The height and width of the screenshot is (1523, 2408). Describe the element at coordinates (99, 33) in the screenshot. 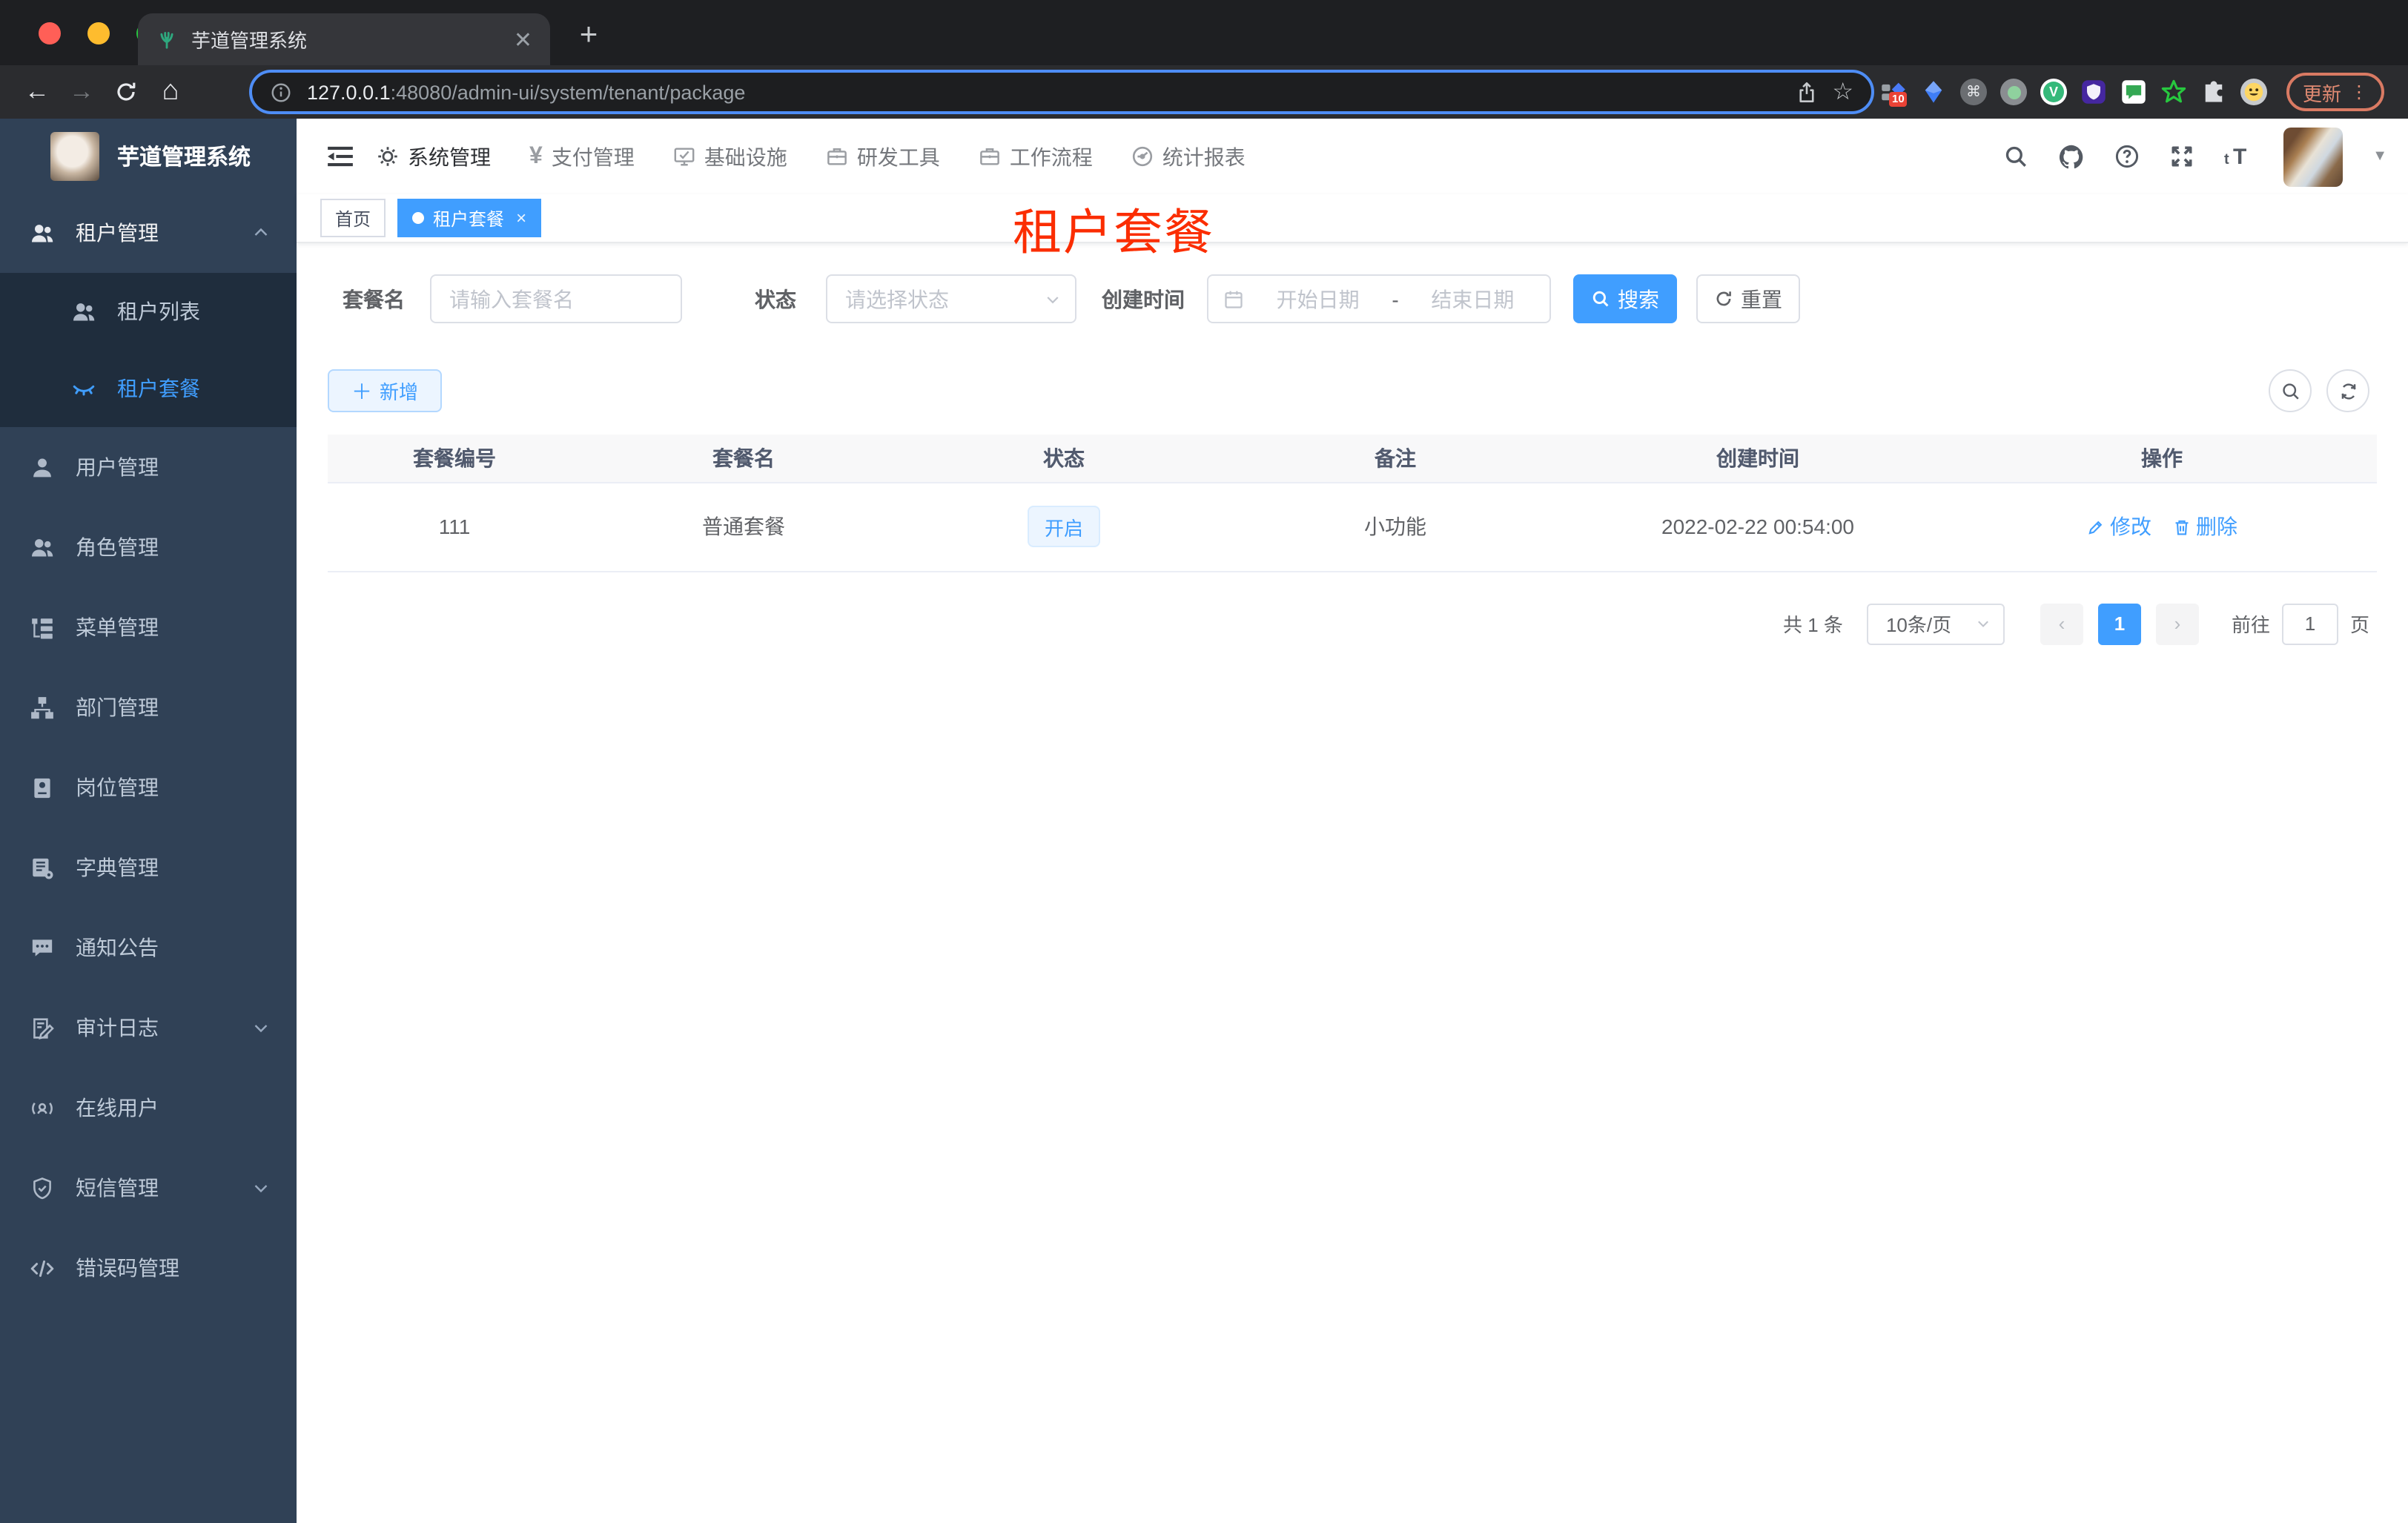

I see `window-minimize-button` at that location.